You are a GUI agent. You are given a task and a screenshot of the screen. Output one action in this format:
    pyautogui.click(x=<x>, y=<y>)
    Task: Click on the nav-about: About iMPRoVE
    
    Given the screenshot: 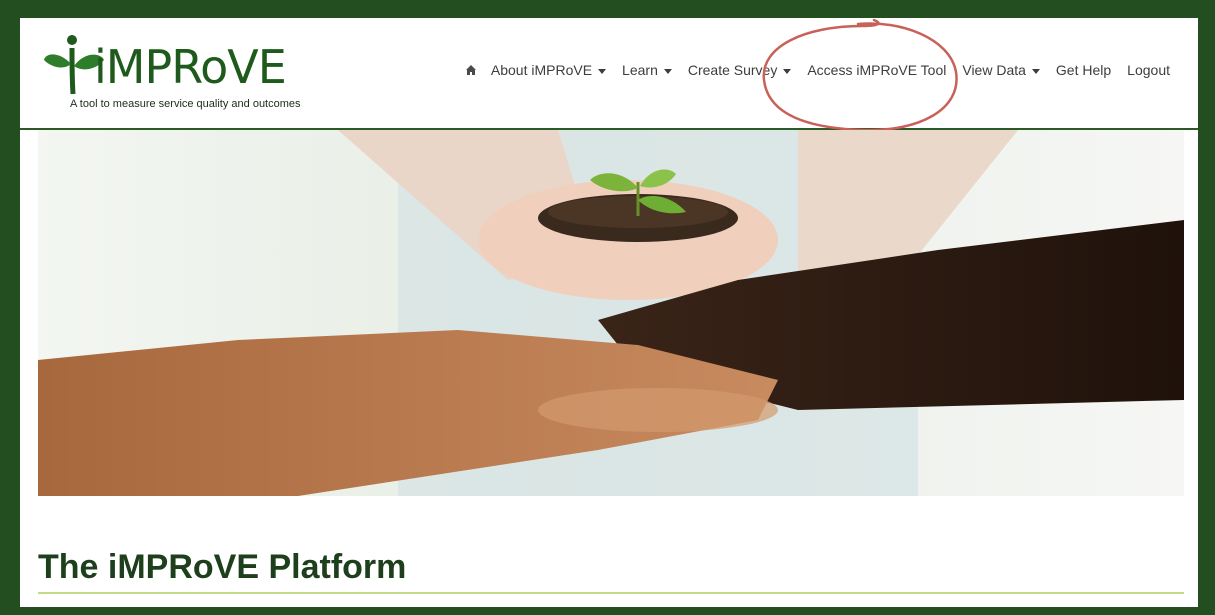 What is the action you would take?
    pyautogui.click(x=548, y=70)
    